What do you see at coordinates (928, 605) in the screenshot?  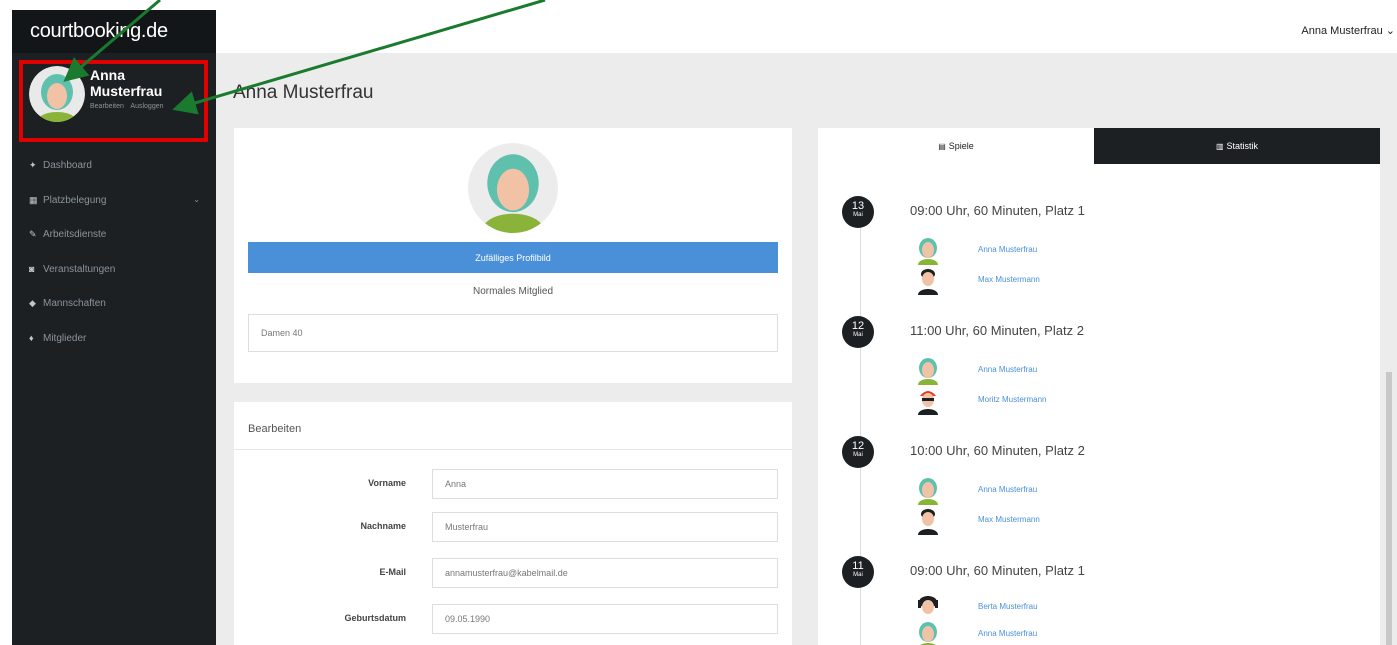 I see `woman-dark-avatar-icon` at bounding box center [928, 605].